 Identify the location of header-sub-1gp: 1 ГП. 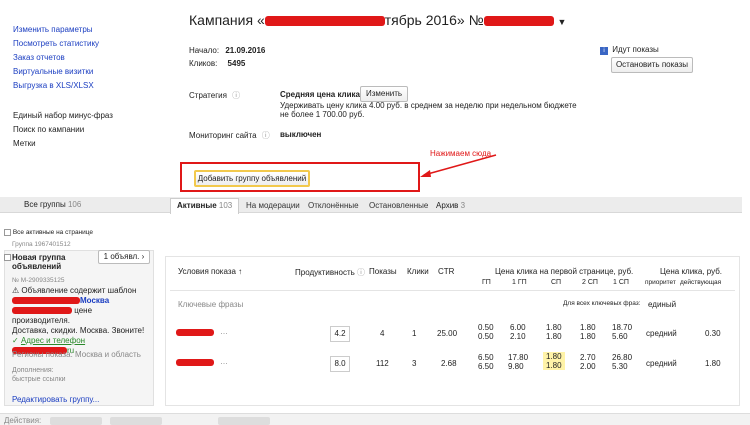
(519, 282).